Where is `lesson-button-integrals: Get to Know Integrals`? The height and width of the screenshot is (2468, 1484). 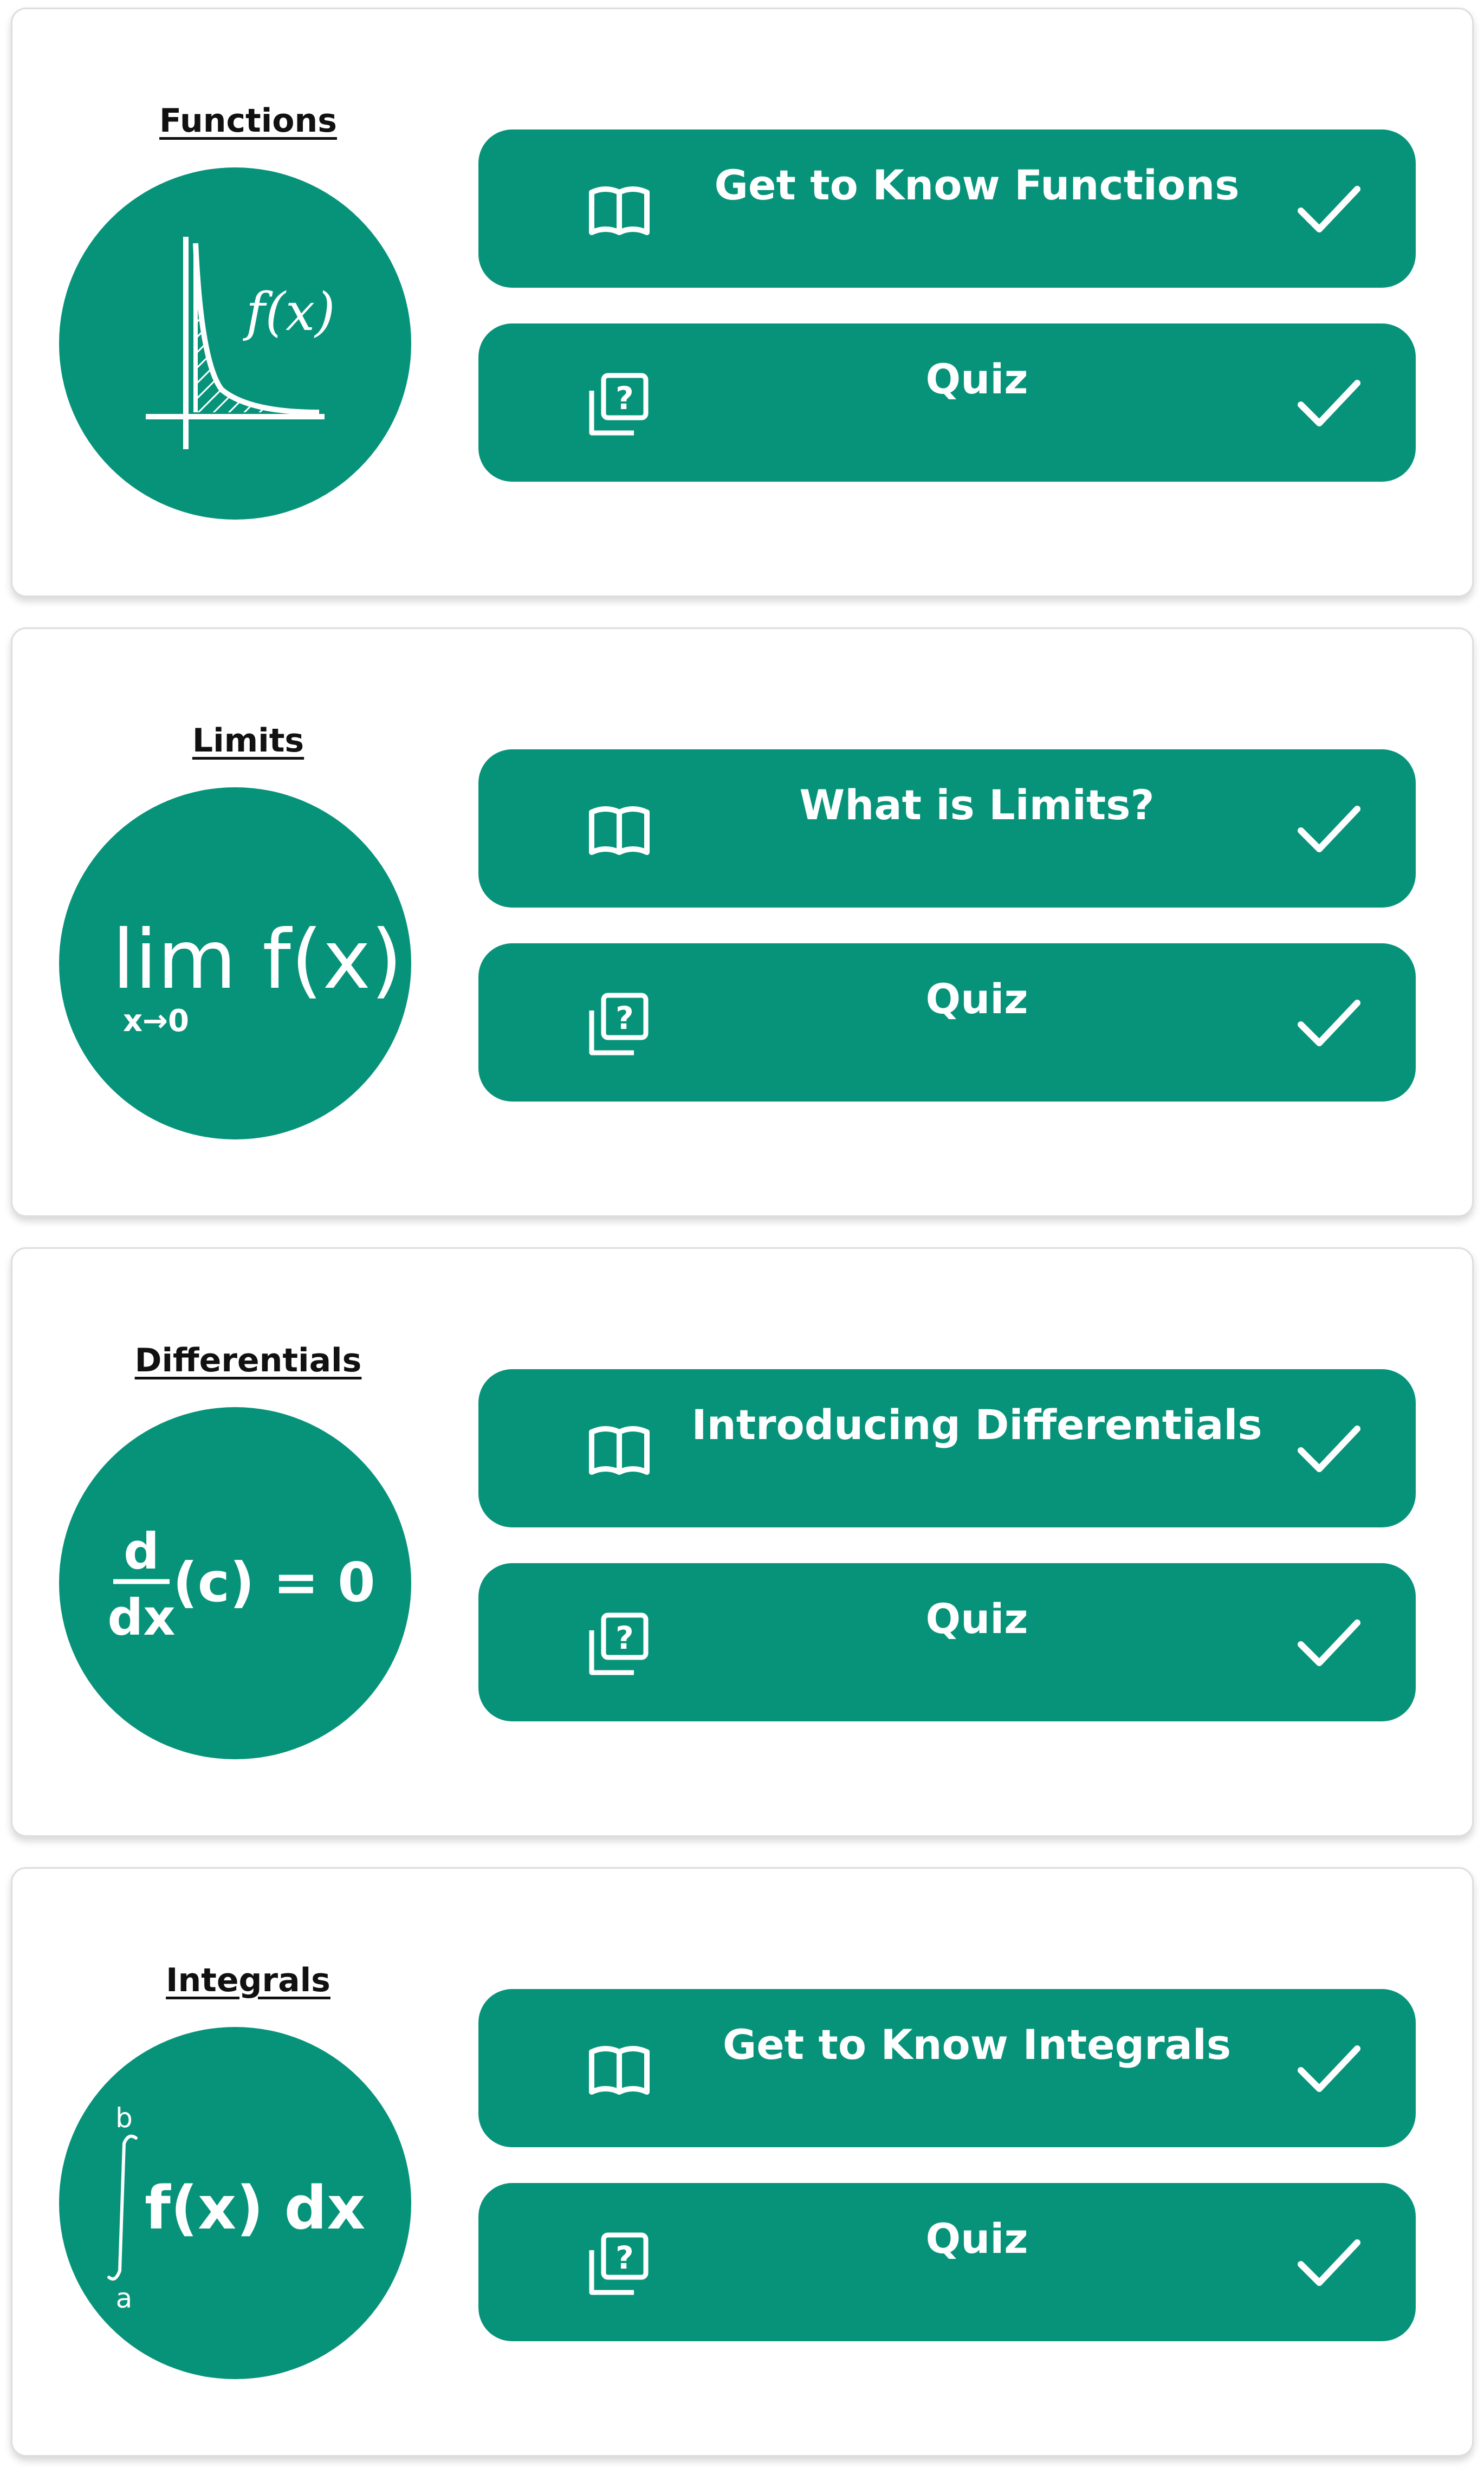
lesson-button-integrals: Get to Know Integrals is located at coordinates (947, 2068).